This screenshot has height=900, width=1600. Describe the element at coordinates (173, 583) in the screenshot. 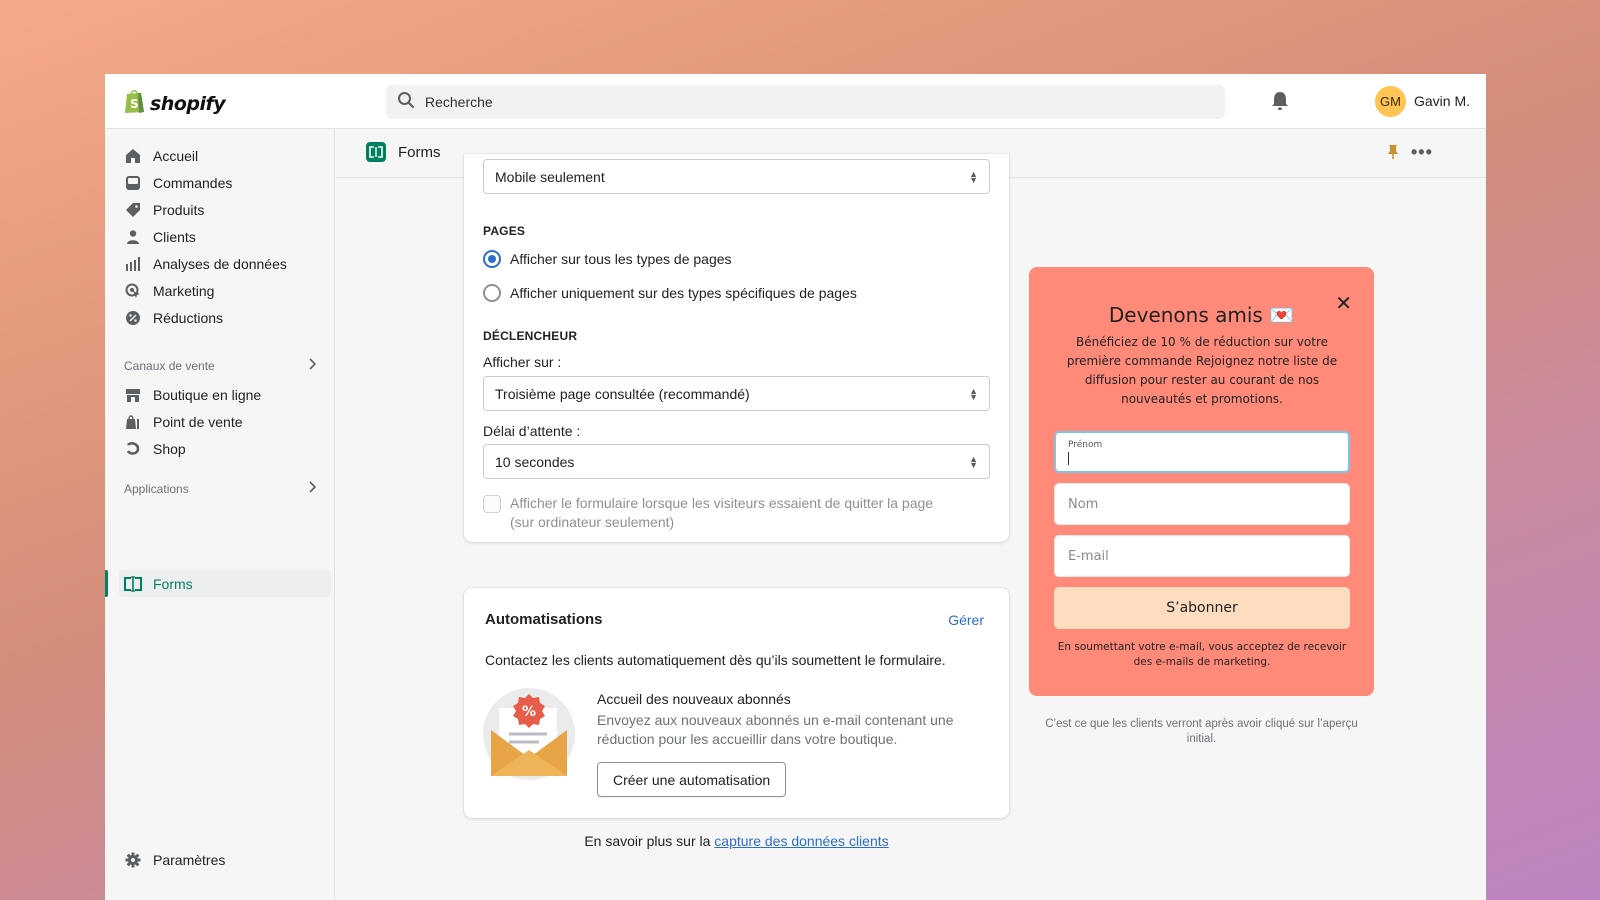

I see `sidebar-item-label: Forms` at that location.